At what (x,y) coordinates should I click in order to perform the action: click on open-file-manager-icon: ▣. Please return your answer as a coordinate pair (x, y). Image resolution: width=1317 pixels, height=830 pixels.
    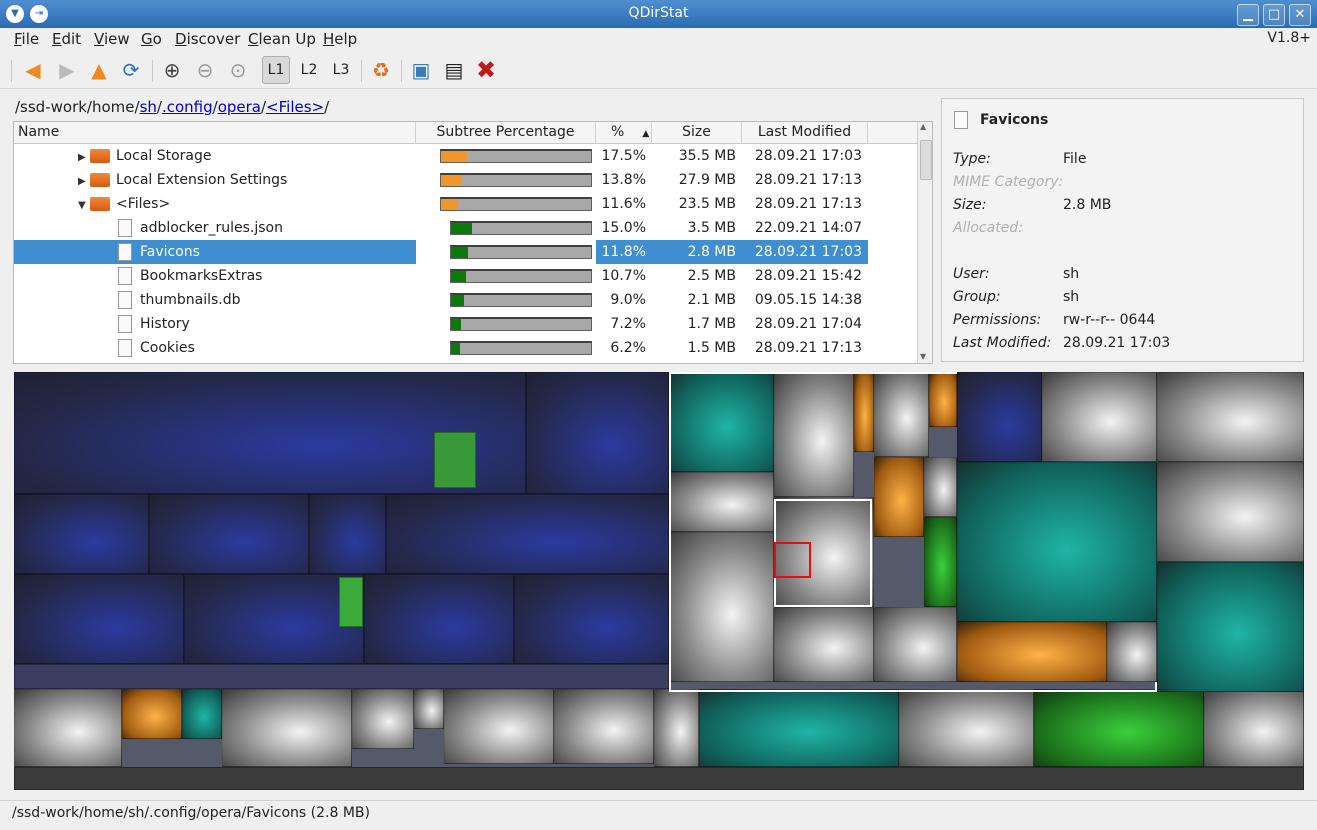
    Looking at the image, I should click on (421, 70).